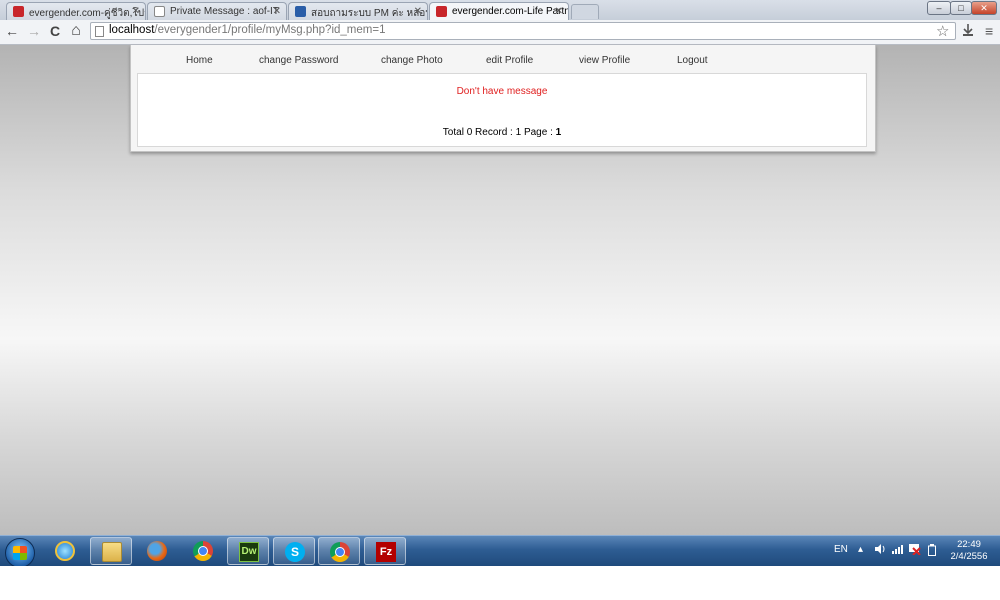  I want to click on site-favicon-icon, so click(300, 11).